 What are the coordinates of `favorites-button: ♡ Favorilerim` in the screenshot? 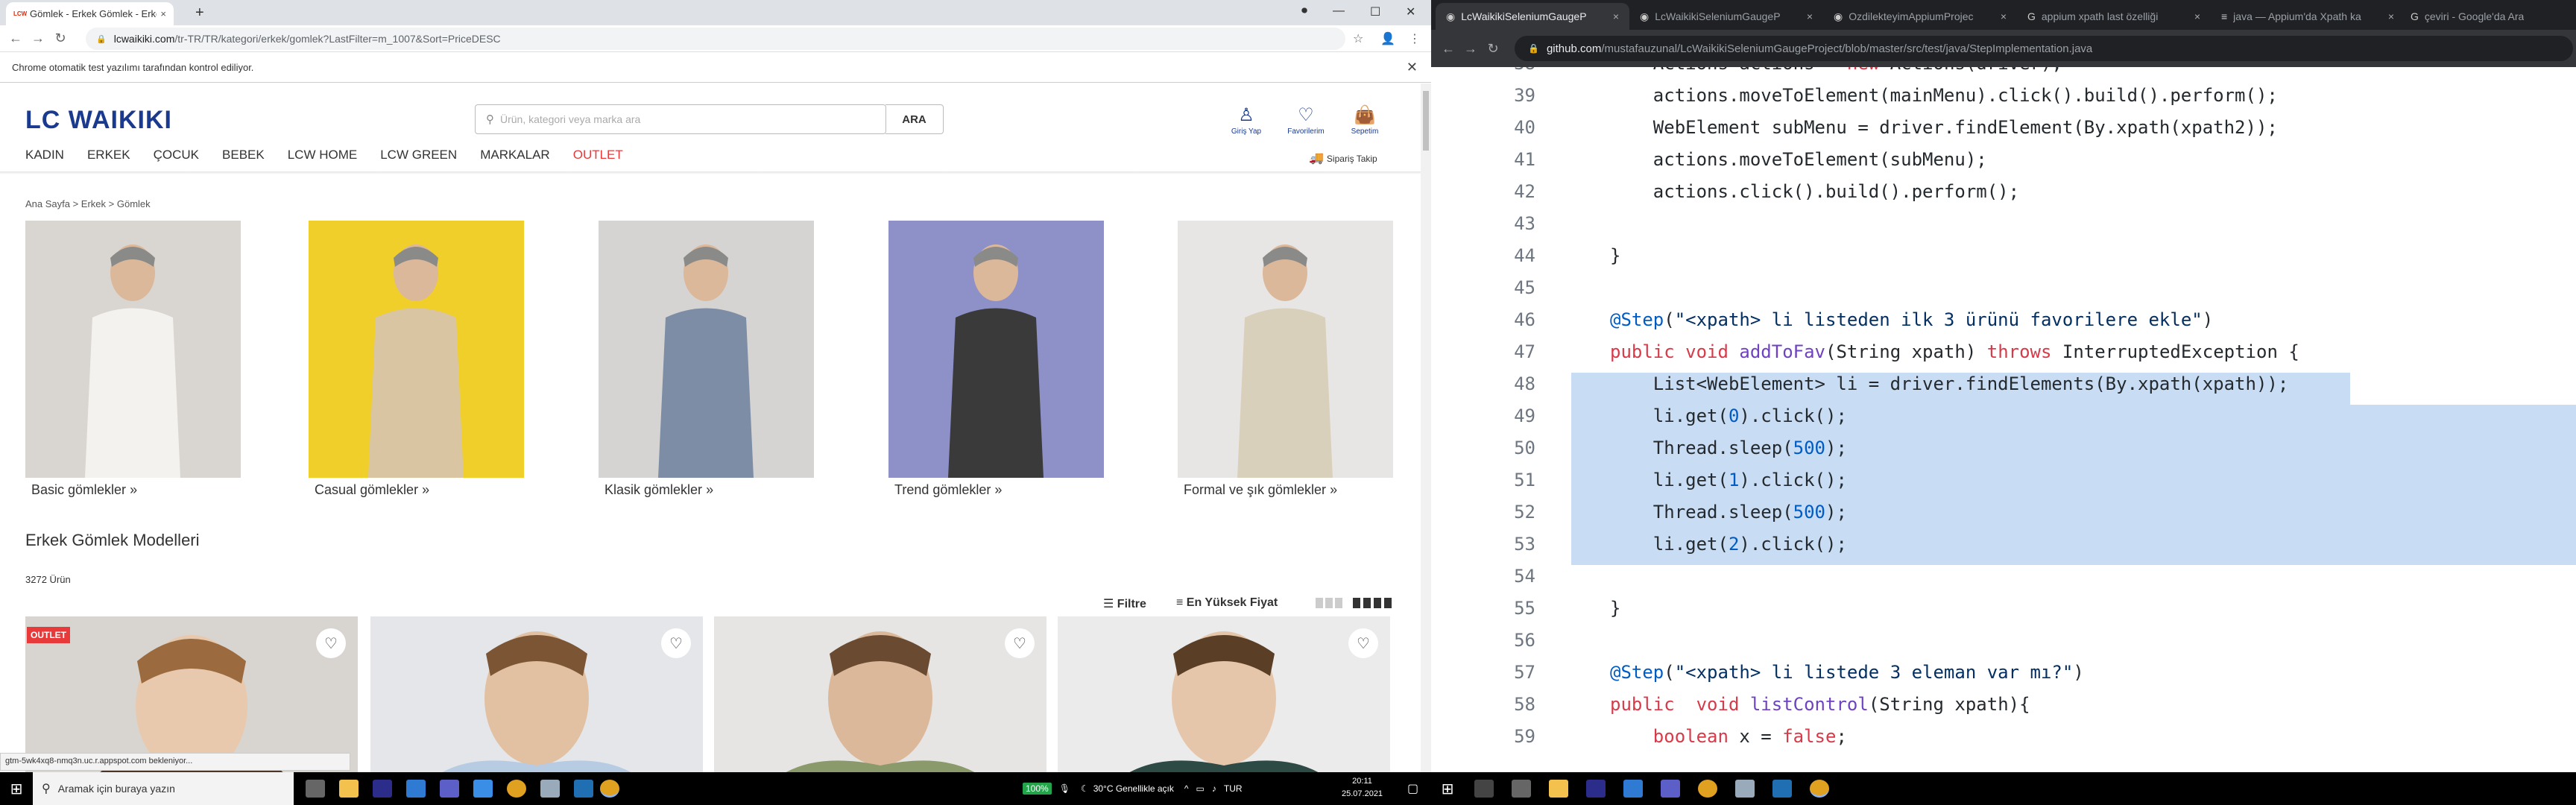 It's located at (1306, 120).